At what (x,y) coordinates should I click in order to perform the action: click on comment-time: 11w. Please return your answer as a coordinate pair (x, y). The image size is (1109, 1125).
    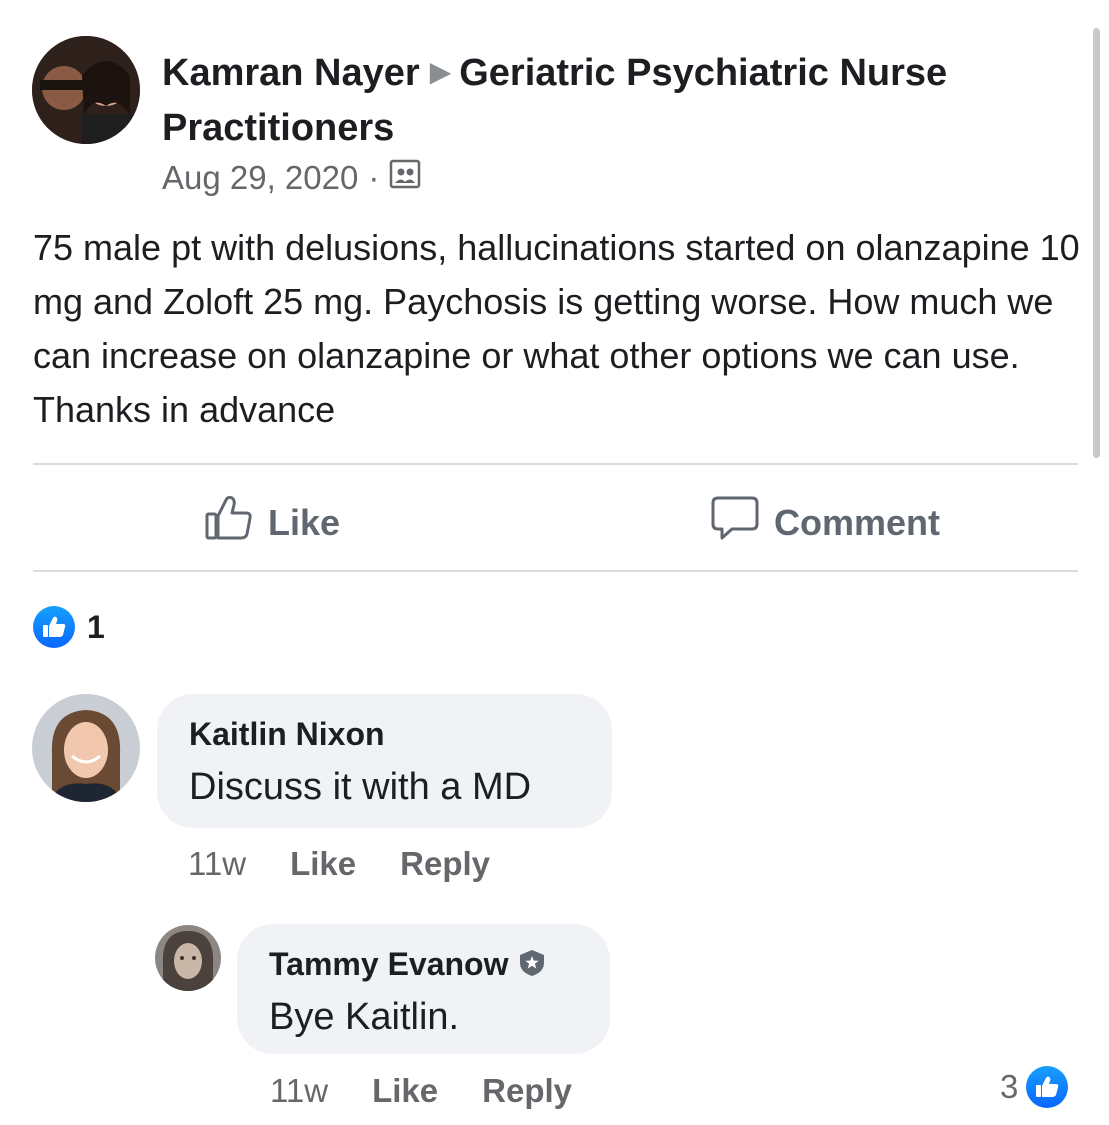
    Looking at the image, I should click on (217, 864).